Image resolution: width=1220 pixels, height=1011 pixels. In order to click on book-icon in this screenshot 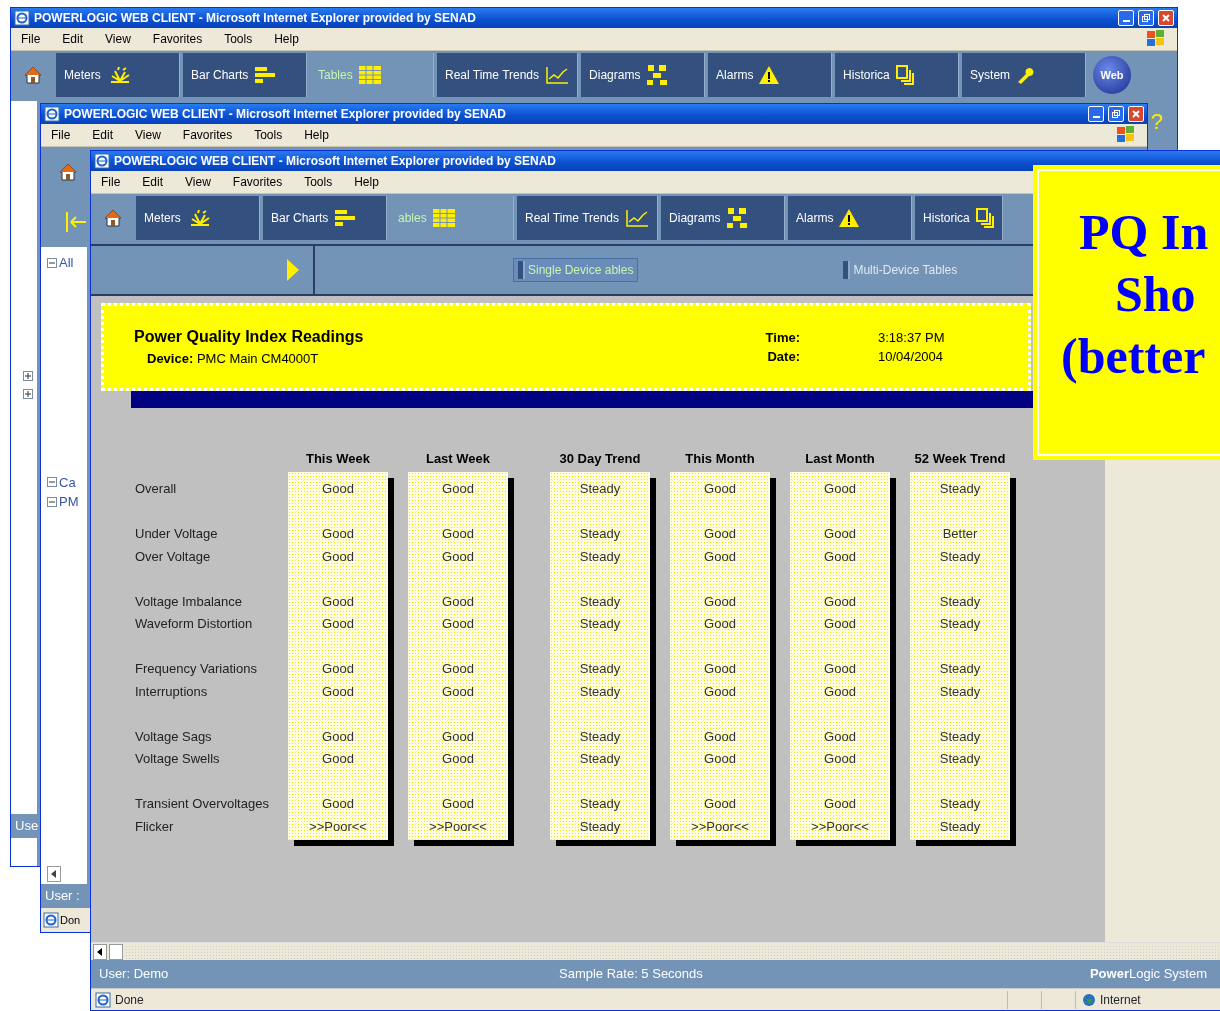, I will do `click(521, 270)`.